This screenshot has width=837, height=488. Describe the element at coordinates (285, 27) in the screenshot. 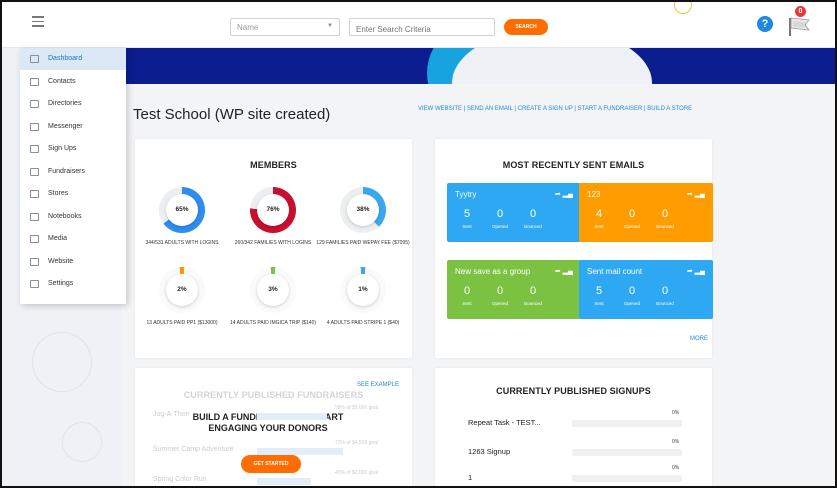

I see `search-field-select: Name ▼` at that location.